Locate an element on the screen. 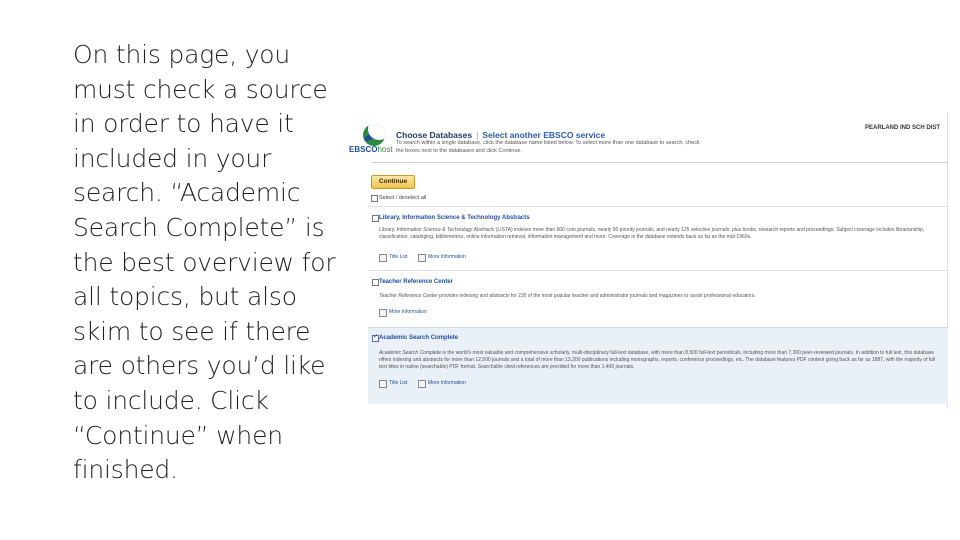  lista-more-info-link: More Information is located at coordinates (447, 257).